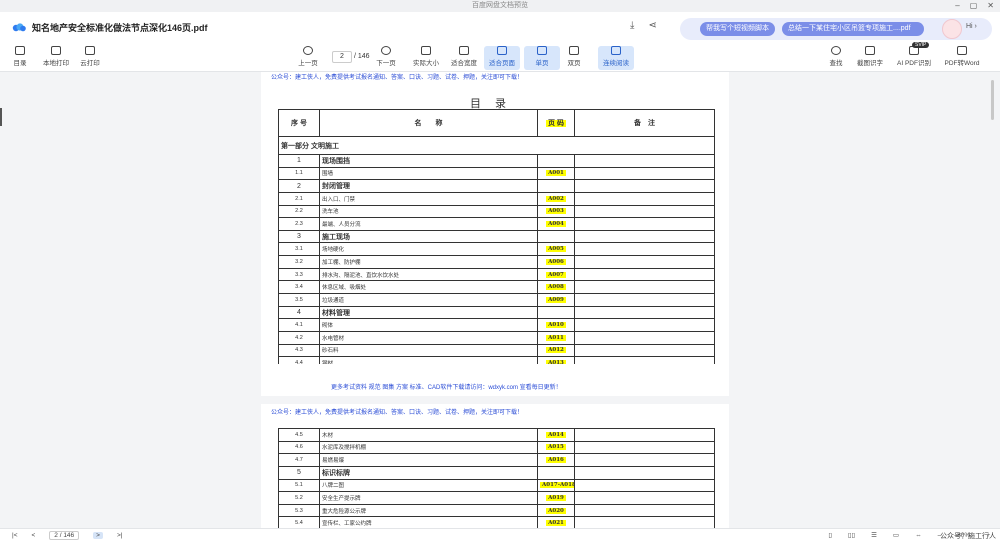 This screenshot has height=541, width=1000. Describe the element at coordinates (428, 123) in the screenshot. I see `header-name: 名 称` at that location.